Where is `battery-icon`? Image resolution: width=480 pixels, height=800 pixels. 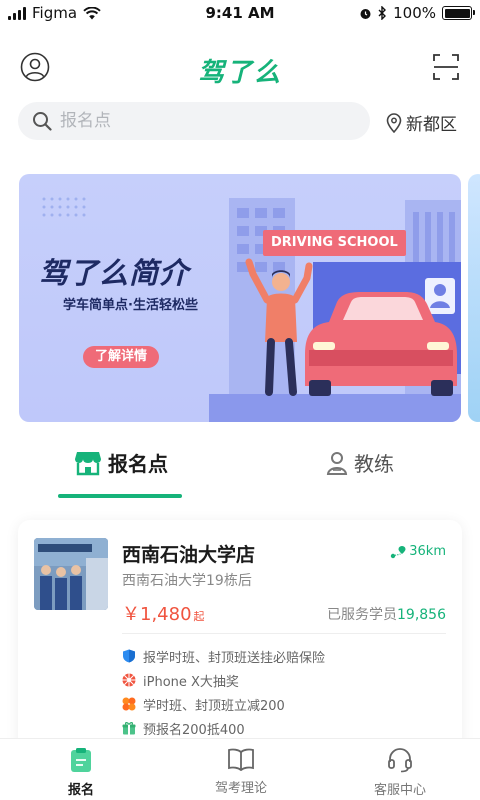 battery-icon is located at coordinates (458, 13).